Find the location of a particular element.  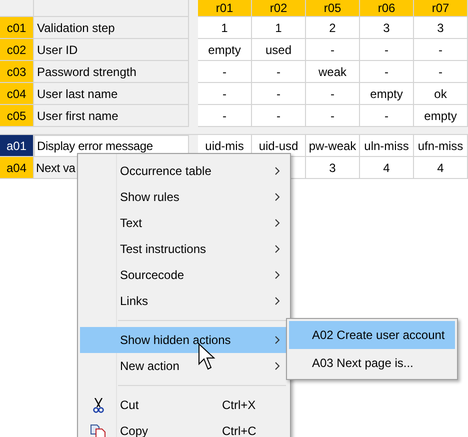

row-label: User ID is located at coordinates (111, 50).